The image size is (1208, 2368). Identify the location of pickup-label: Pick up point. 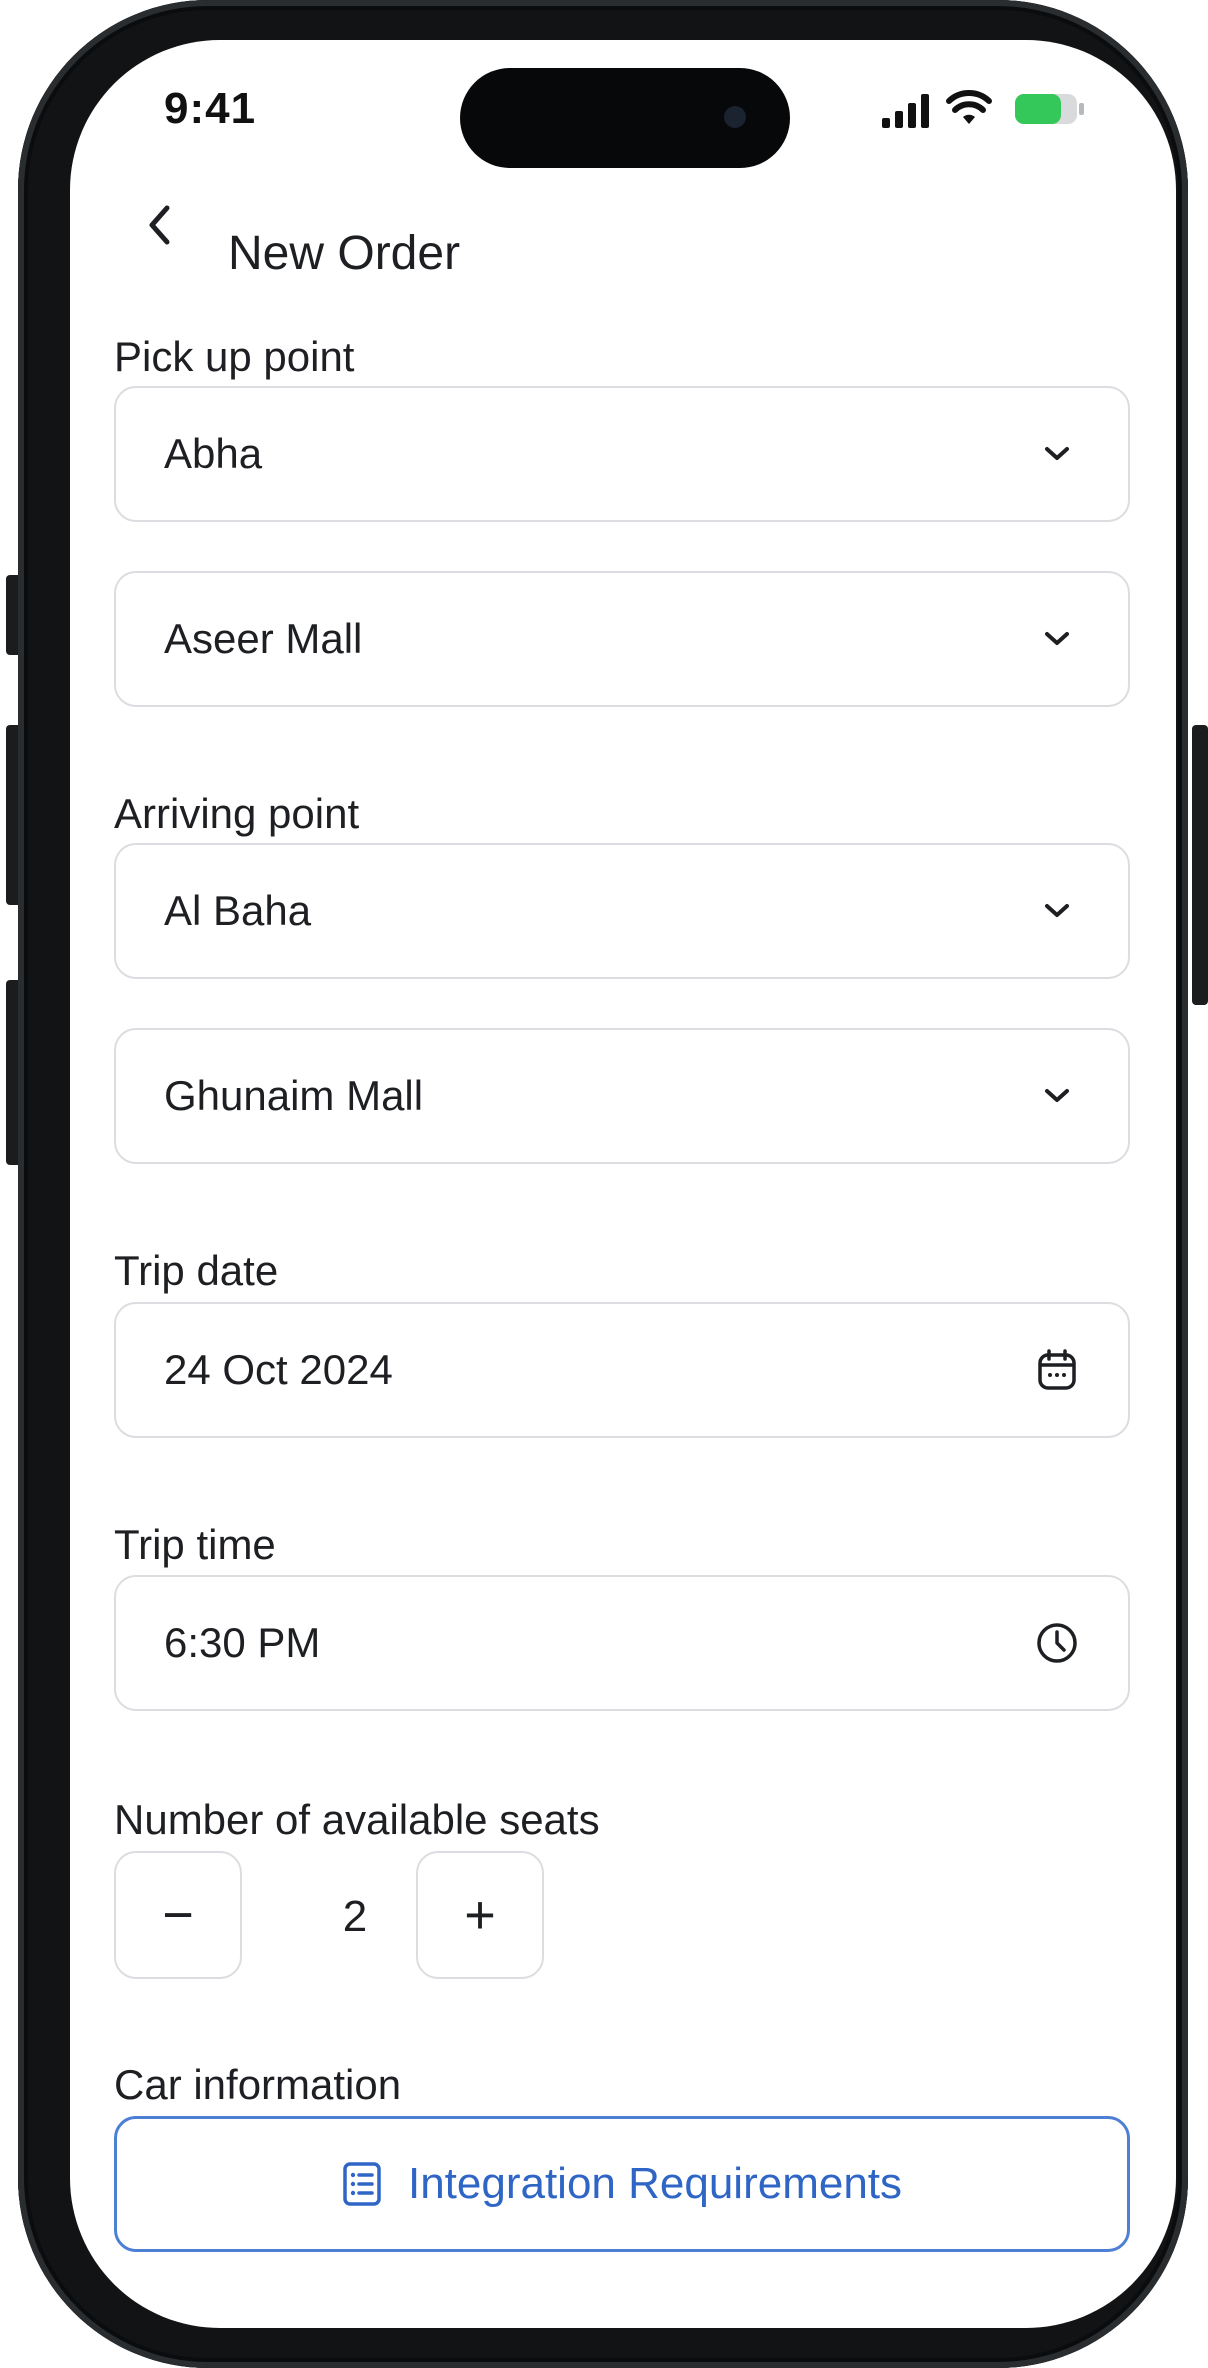
(234, 356).